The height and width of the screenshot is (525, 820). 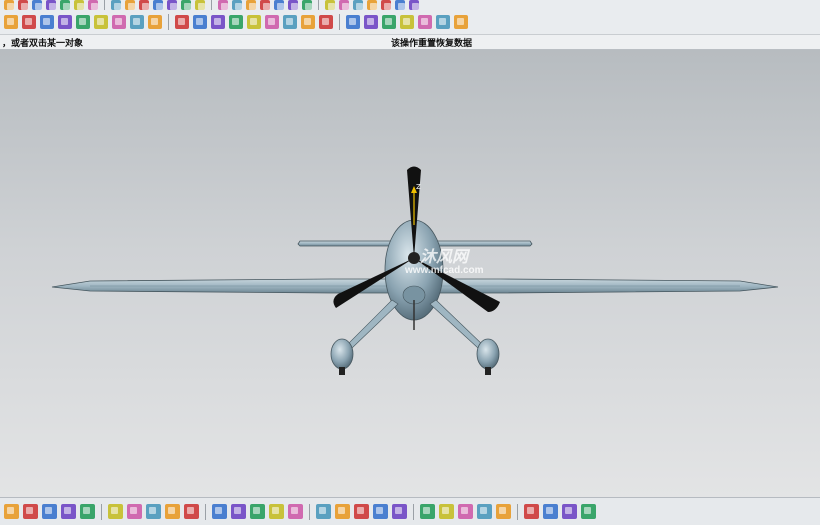 What do you see at coordinates (87, 511) in the screenshot?
I see `rectangle-icon` at bounding box center [87, 511].